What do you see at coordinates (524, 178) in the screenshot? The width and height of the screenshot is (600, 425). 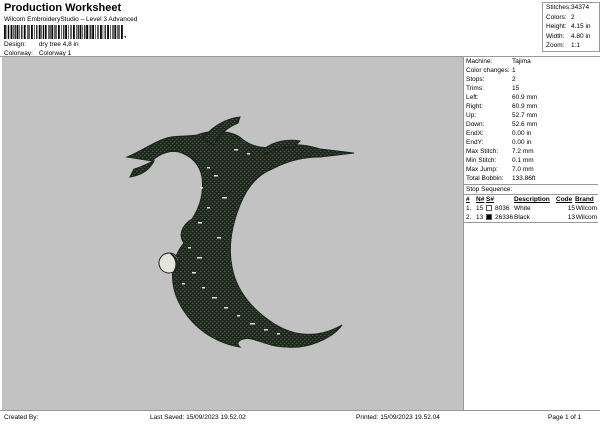 I see `property-value: 133.86ft` at bounding box center [524, 178].